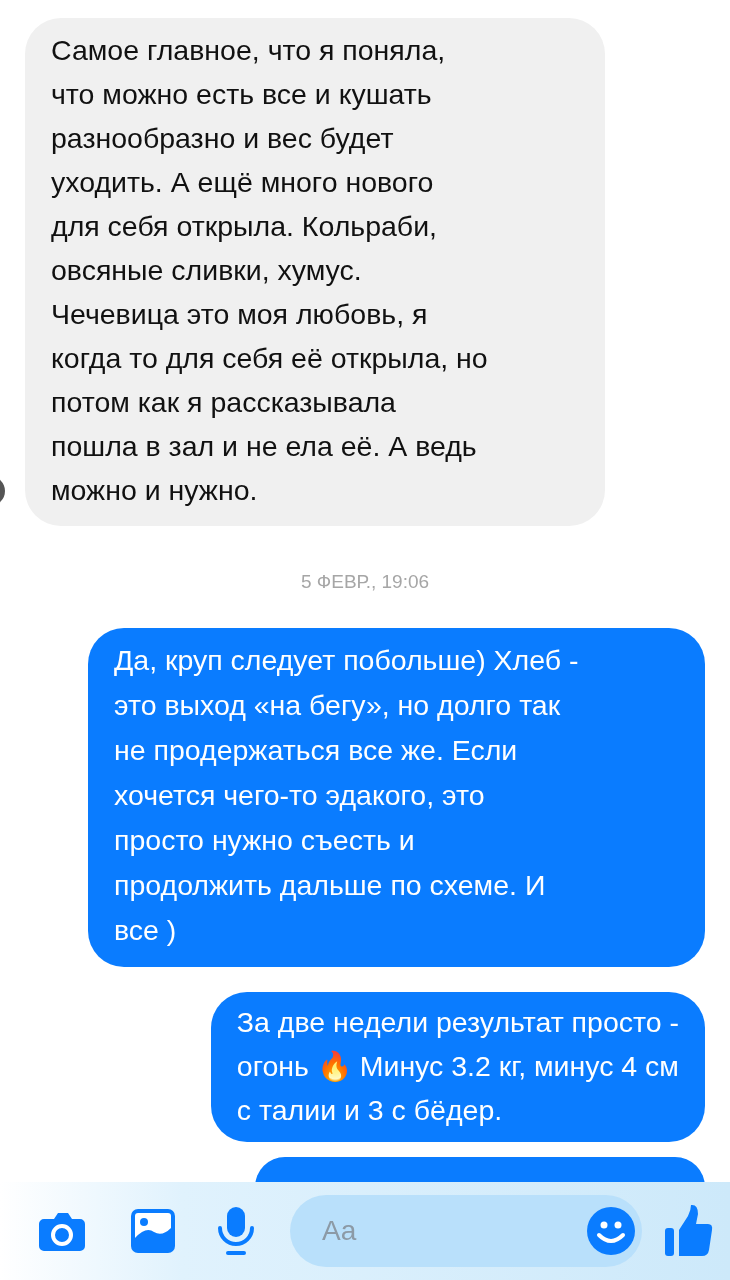  I want to click on message-input: Aa, so click(466, 1231).